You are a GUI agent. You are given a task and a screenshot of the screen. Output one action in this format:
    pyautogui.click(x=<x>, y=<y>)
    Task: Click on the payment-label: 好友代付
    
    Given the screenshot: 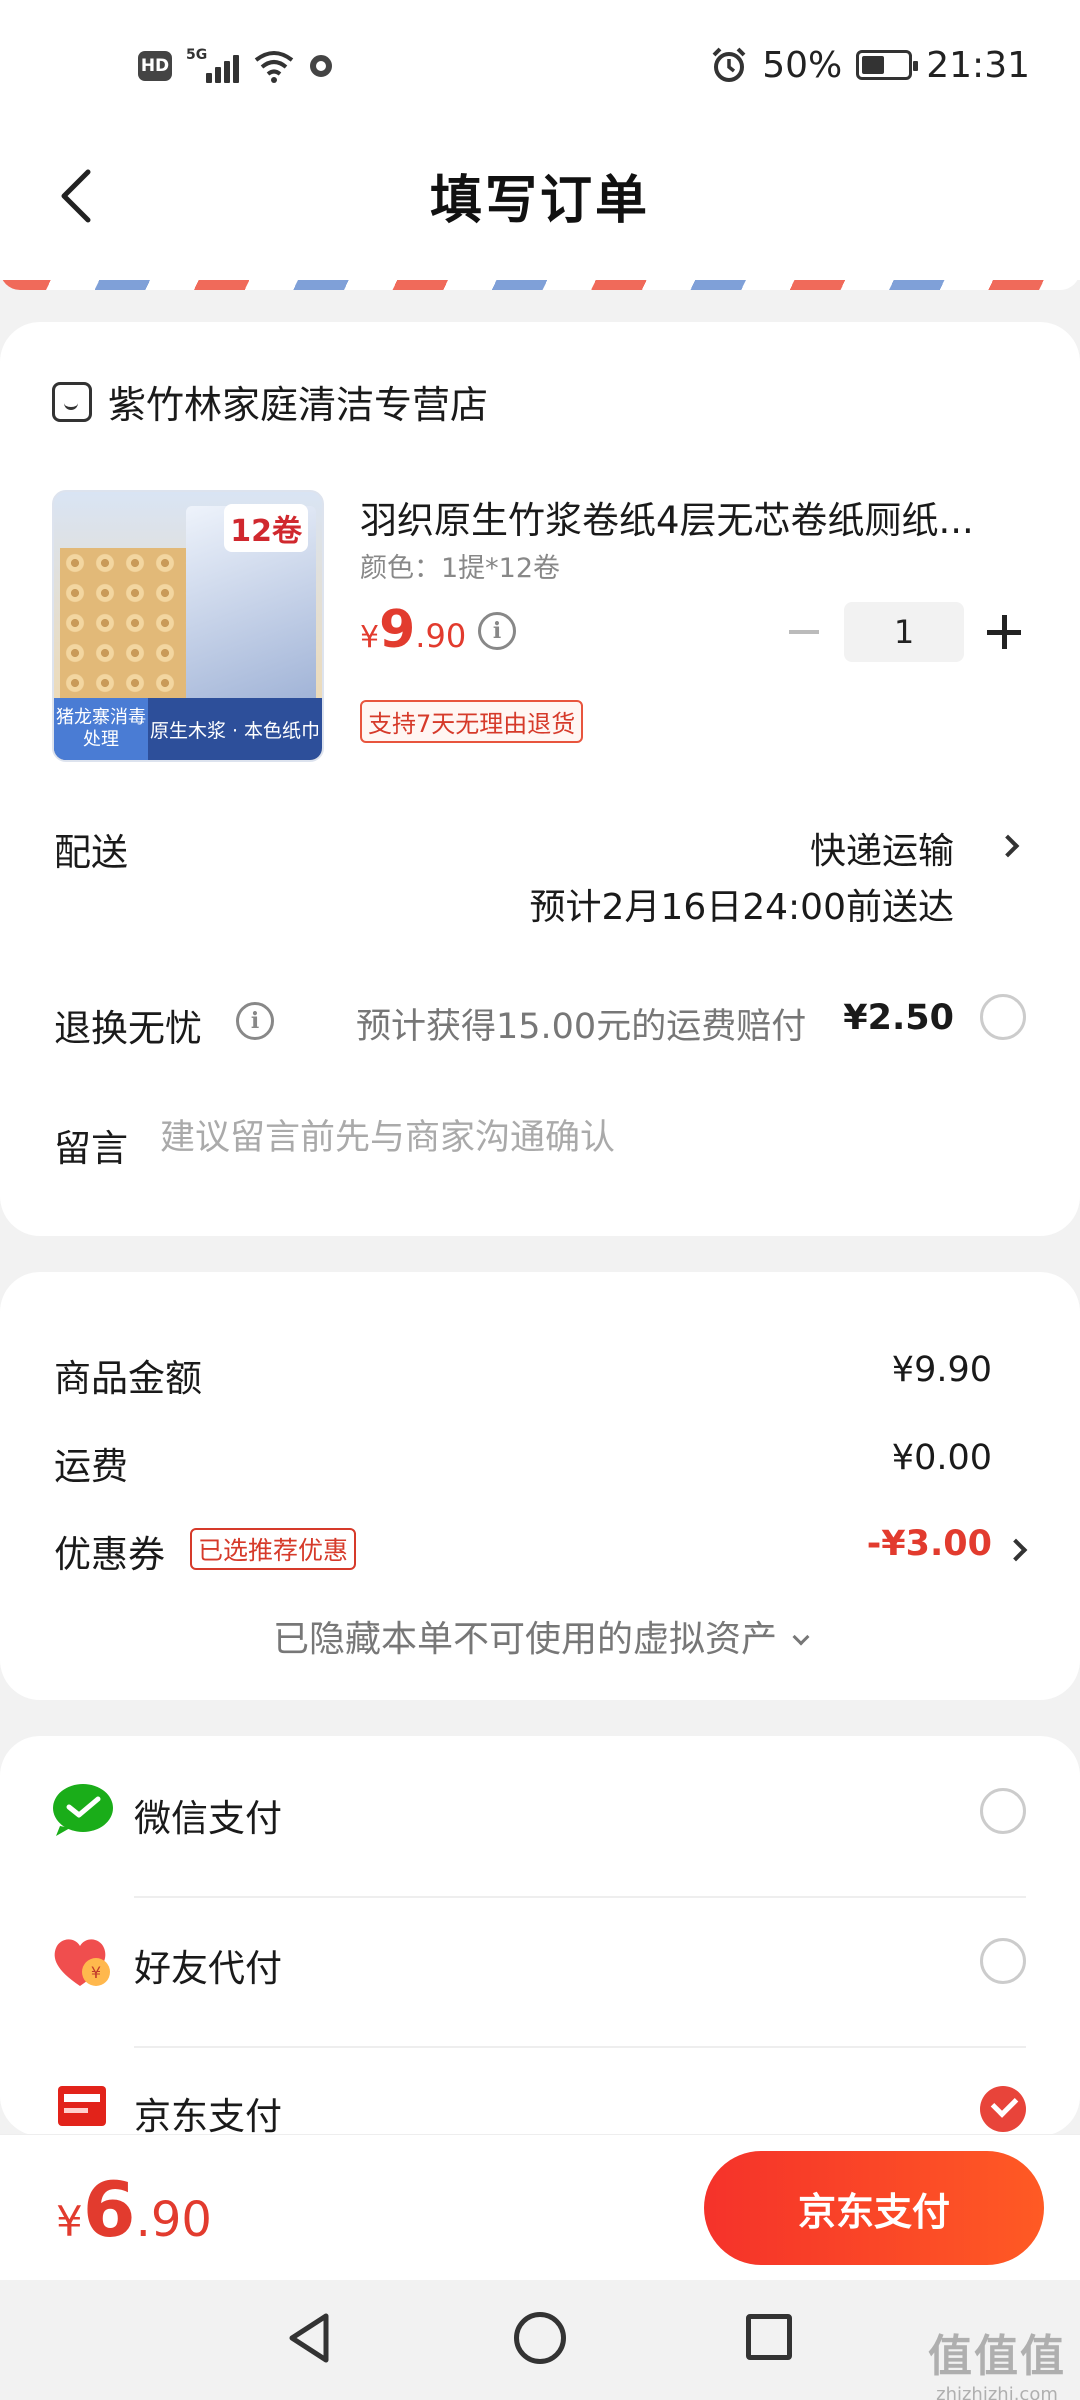 What is the action you would take?
    pyautogui.click(x=208, y=1968)
    